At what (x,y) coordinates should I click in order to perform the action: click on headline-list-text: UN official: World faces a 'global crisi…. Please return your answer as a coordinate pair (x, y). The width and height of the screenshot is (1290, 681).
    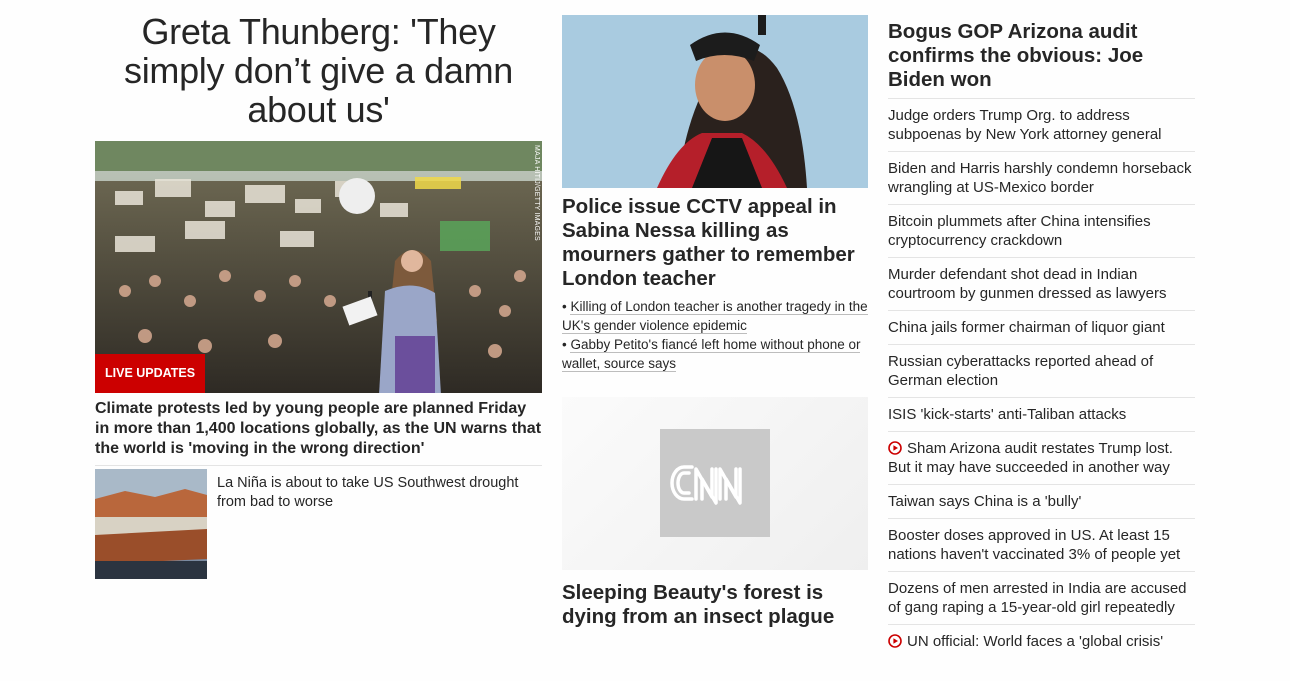
    Looking at the image, I should click on (1035, 641).